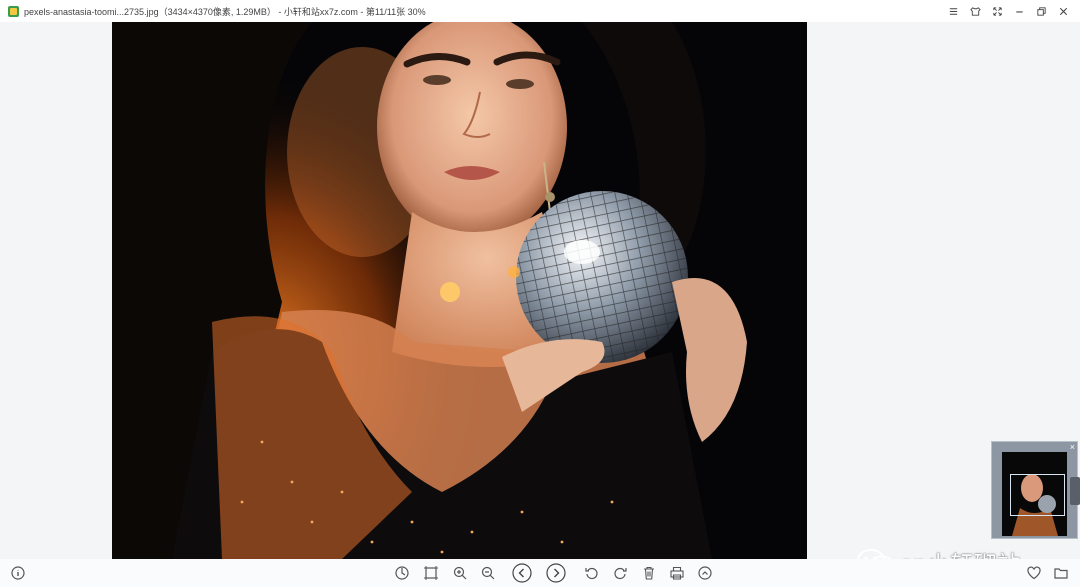  What do you see at coordinates (556, 573) in the screenshot?
I see `next-icon` at bounding box center [556, 573].